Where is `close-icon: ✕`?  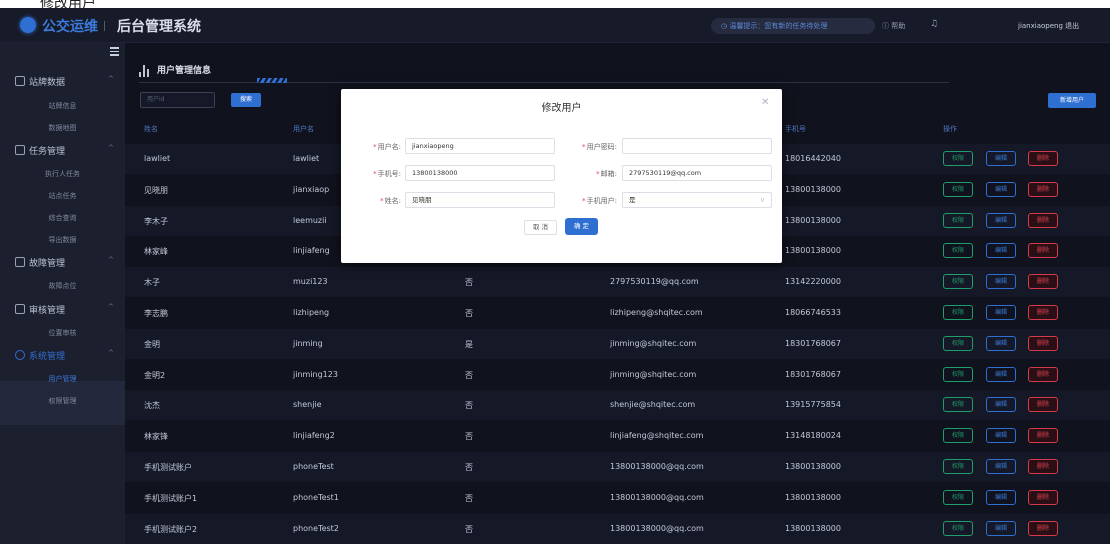 close-icon: ✕ is located at coordinates (765, 102).